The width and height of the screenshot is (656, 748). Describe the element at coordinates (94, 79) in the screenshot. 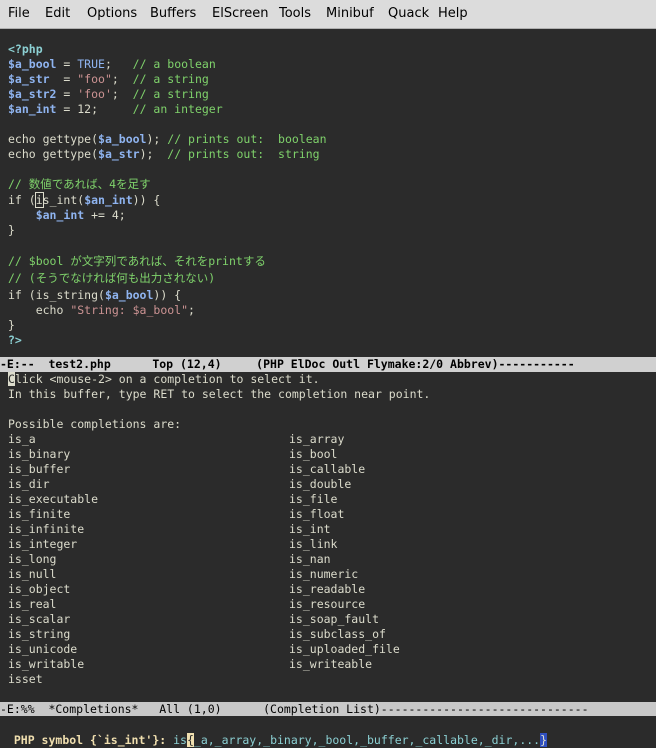

I see `string-literal: "foo"` at that location.